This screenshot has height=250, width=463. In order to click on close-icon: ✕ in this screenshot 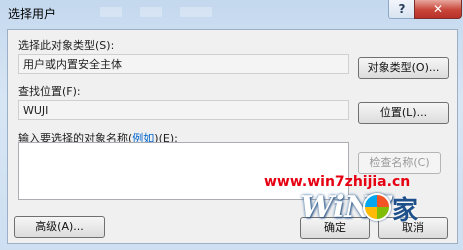, I will do `click(438, 9)`.